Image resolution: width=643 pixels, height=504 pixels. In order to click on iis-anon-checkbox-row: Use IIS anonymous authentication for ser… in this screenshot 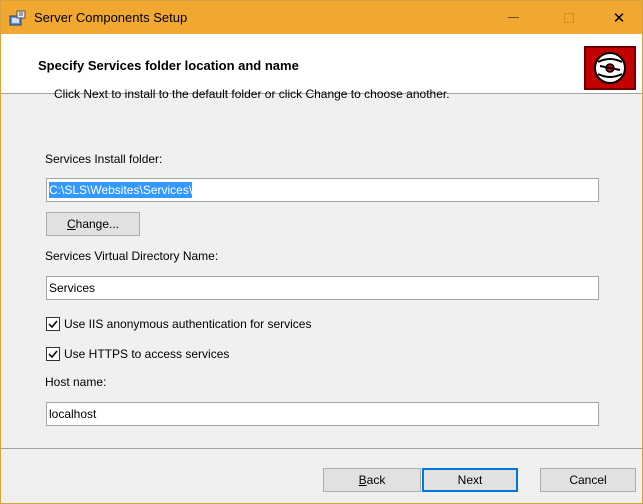, I will do `click(178, 324)`.